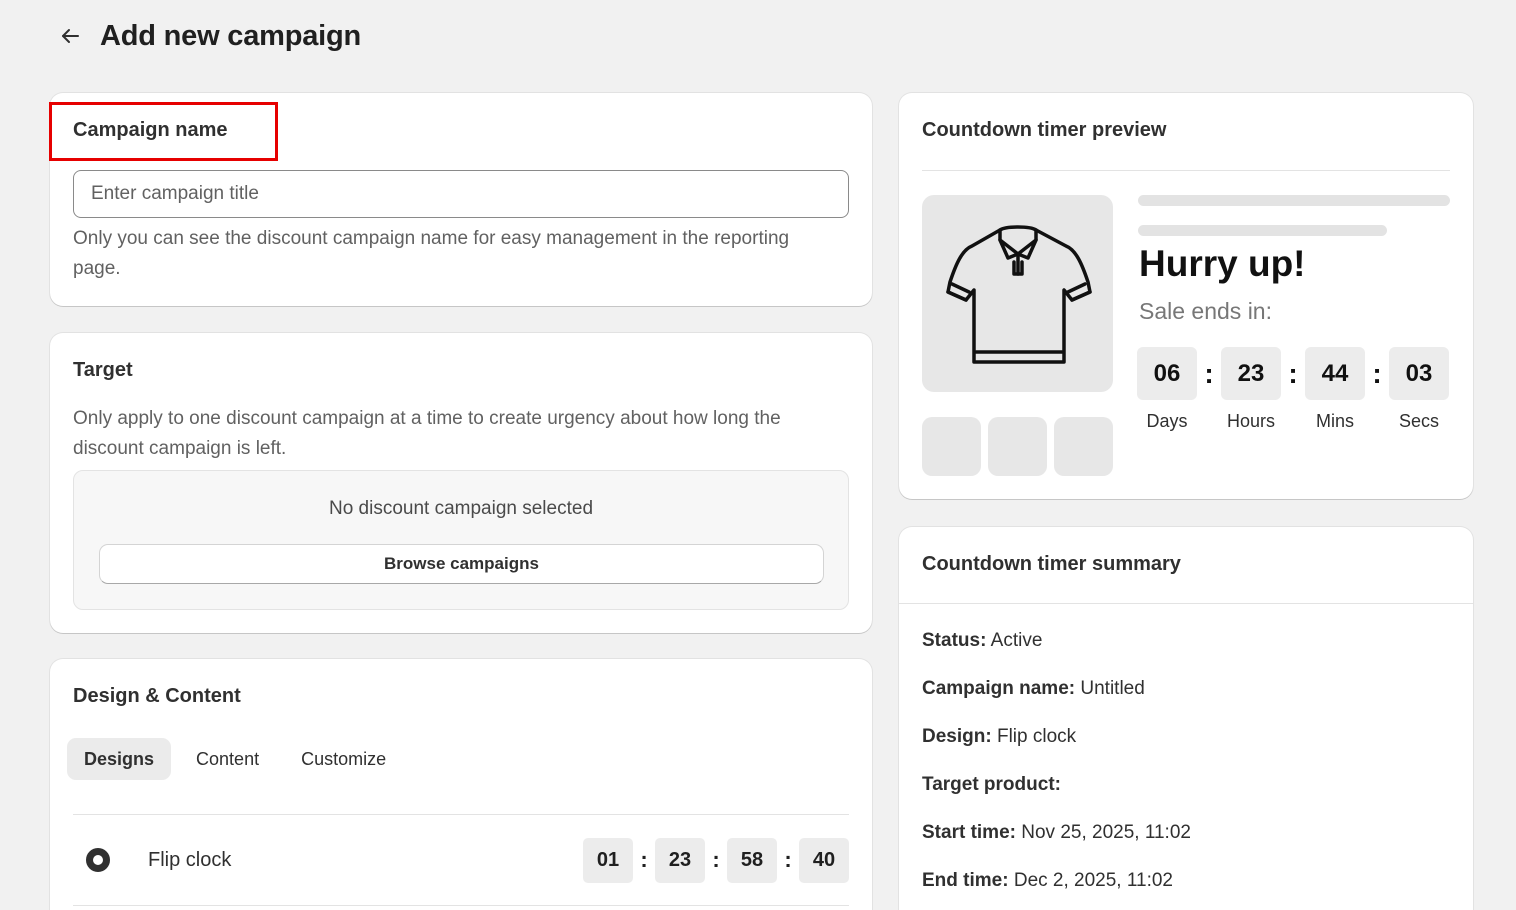 The width and height of the screenshot is (1516, 910). I want to click on arrow-left-icon, so click(70, 36).